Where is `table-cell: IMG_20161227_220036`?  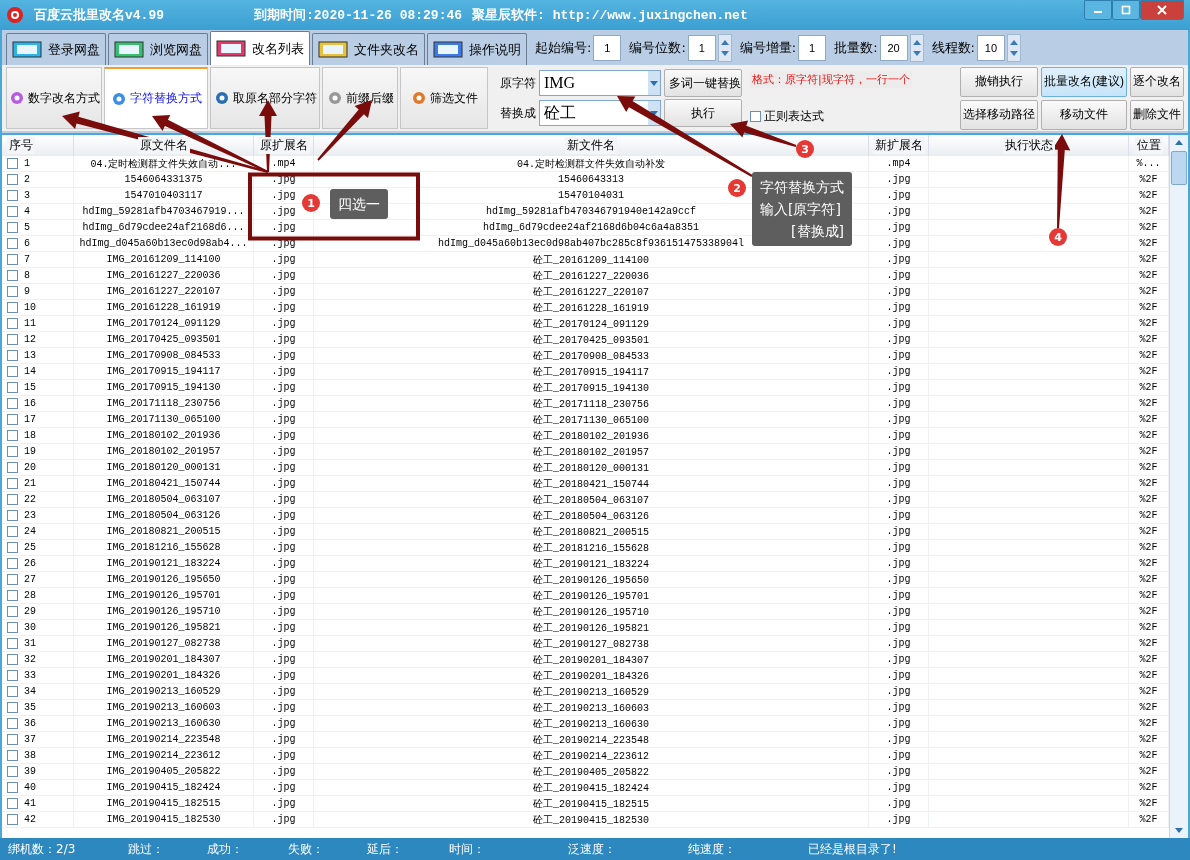 table-cell: IMG_20161227_220036 is located at coordinates (163, 275).